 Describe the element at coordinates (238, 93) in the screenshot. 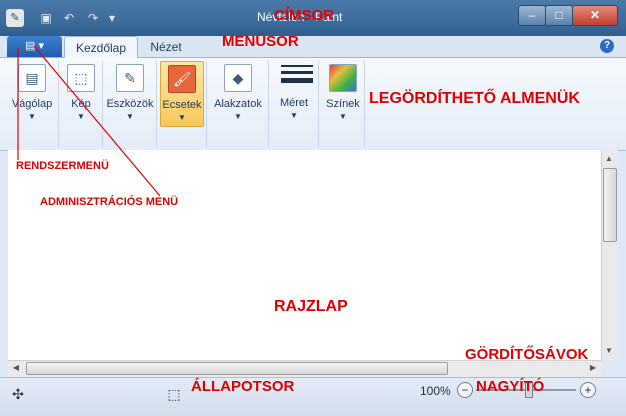

I see `shapes-button: ◆ Alakzatok ▼` at that location.